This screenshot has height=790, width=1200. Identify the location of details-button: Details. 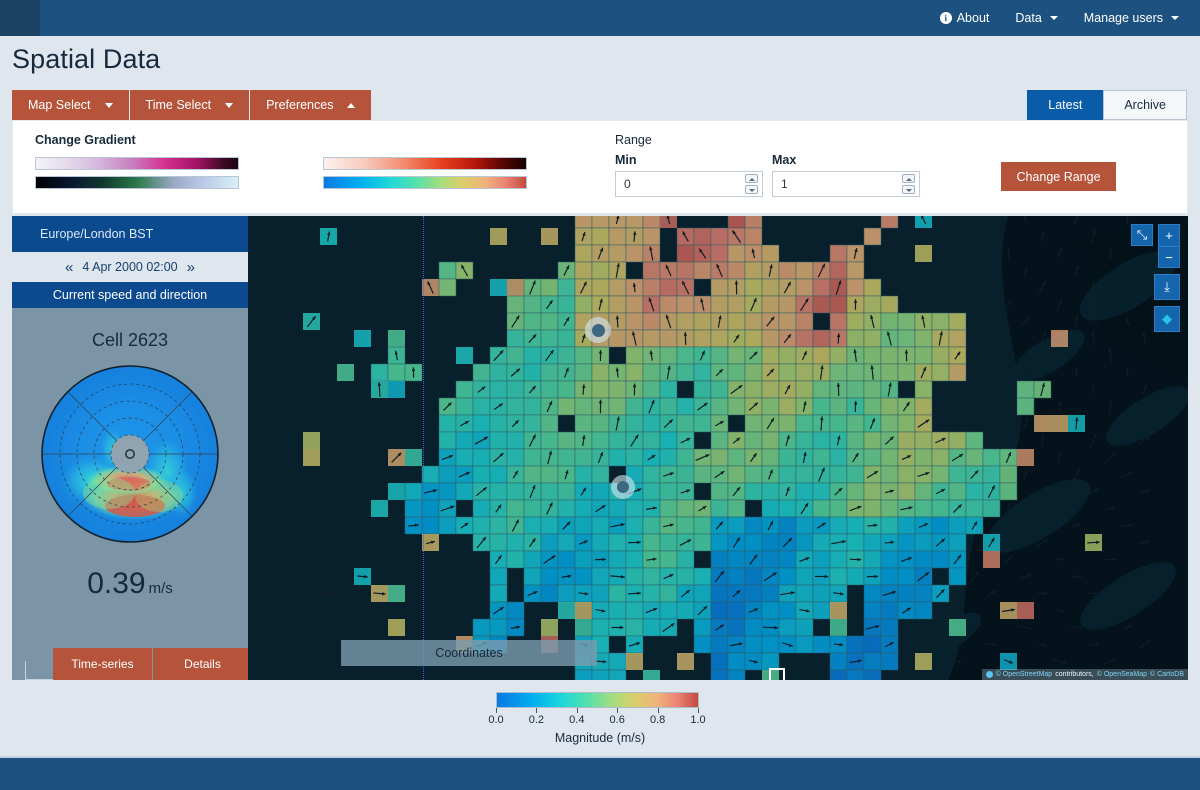
(200, 664).